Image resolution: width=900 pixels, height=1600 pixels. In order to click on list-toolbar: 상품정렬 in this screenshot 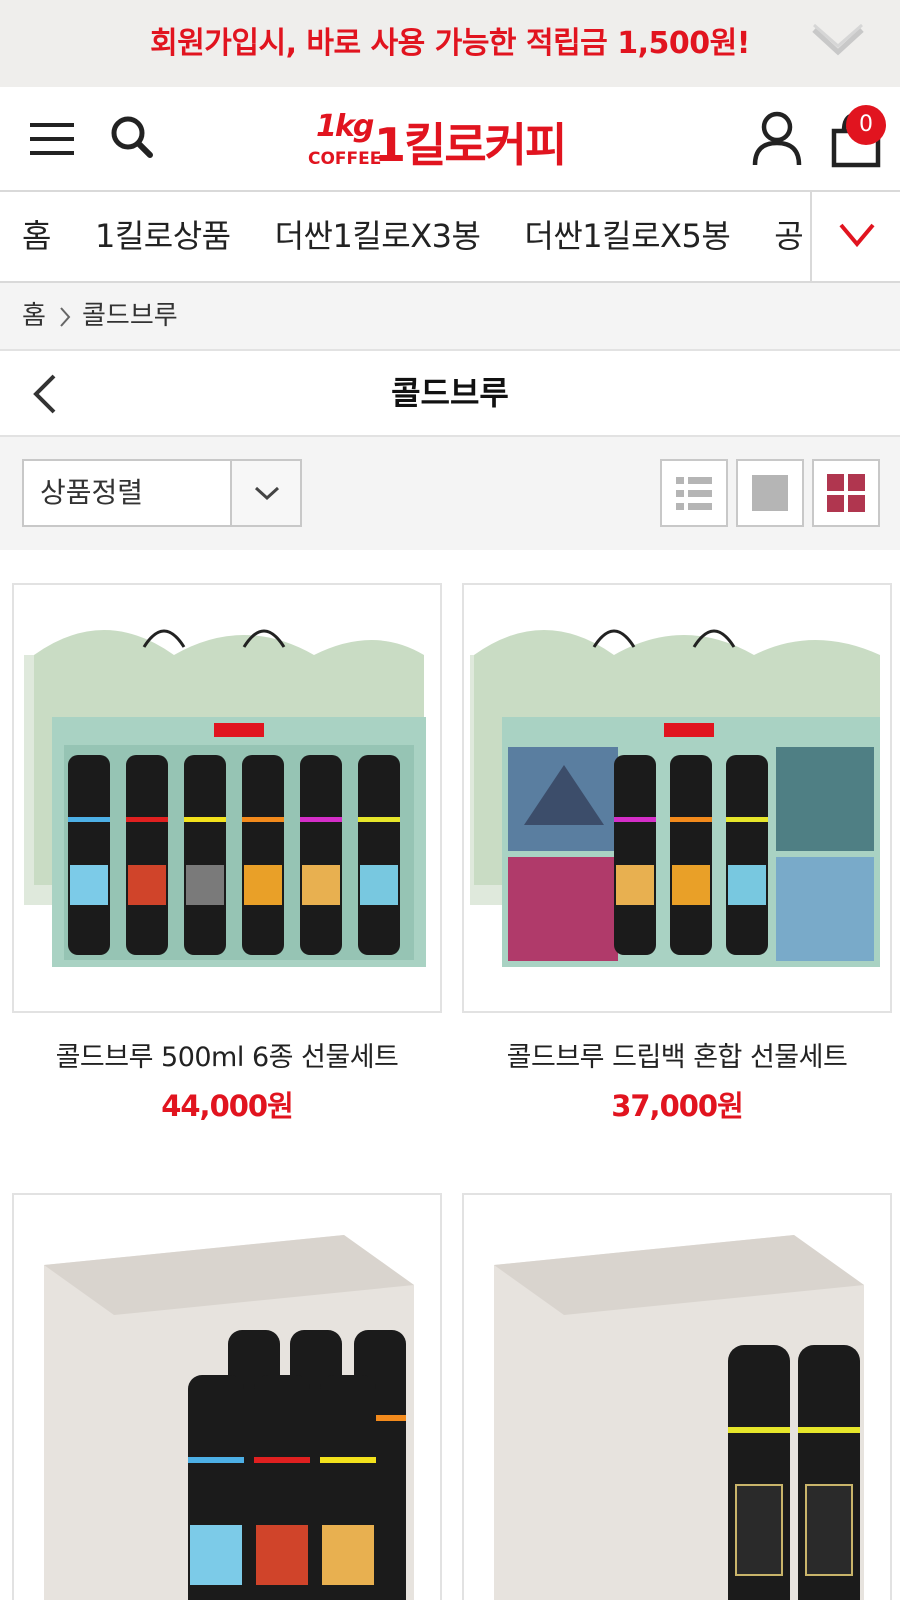, I will do `click(450, 493)`.